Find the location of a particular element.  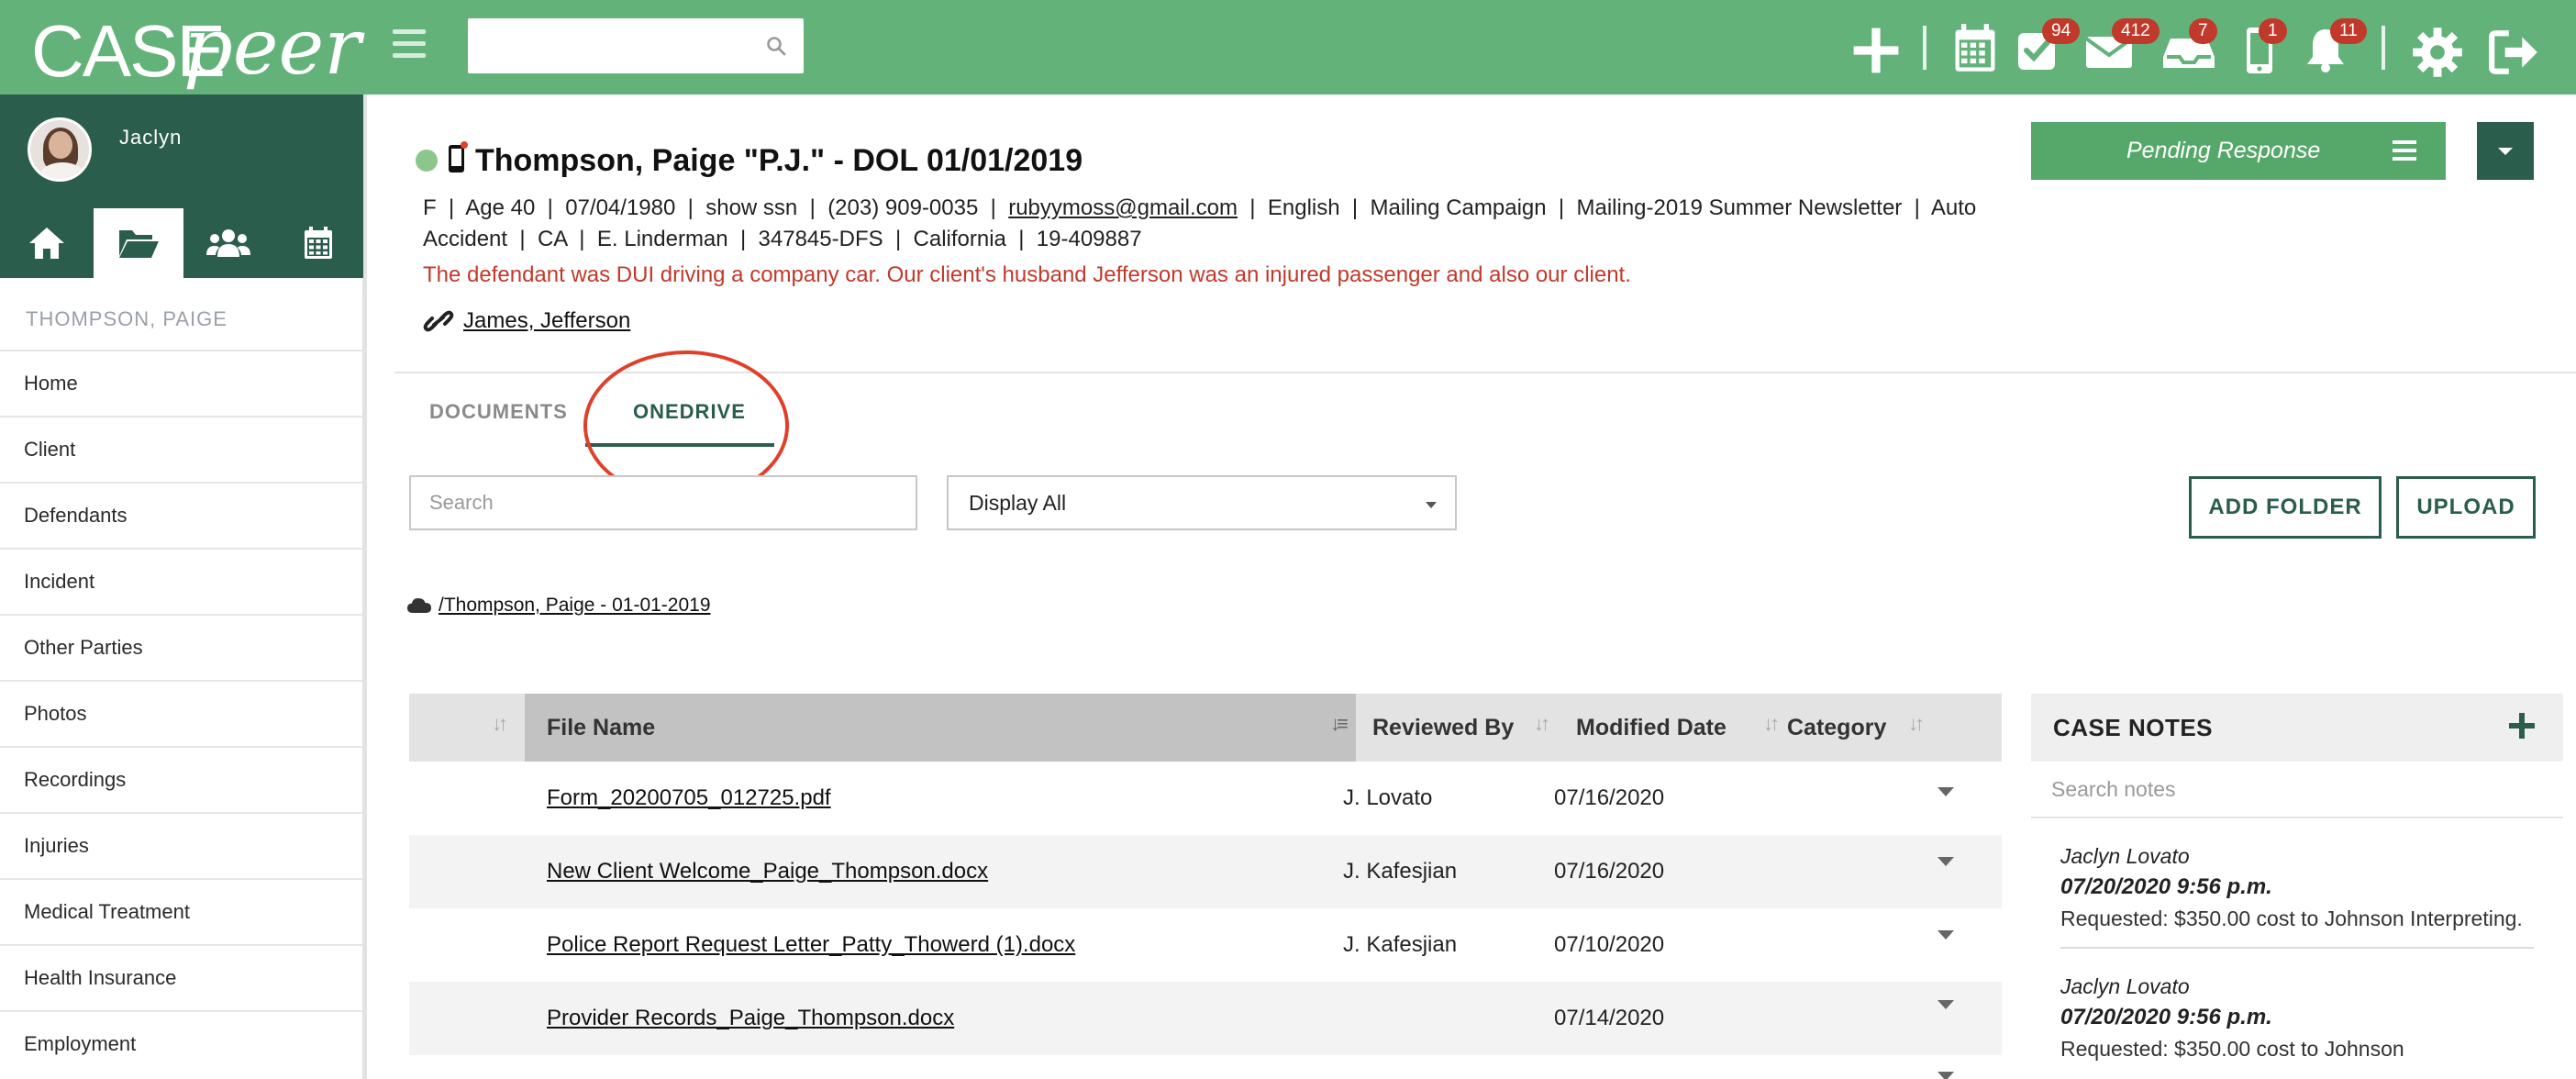

display-filter-select: Display All is located at coordinates (1202, 502).